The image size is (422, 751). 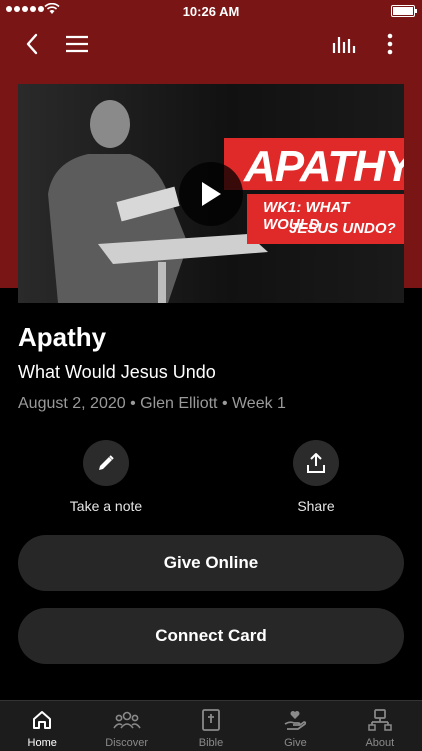 I want to click on share-icon, so click(x=316, y=463).